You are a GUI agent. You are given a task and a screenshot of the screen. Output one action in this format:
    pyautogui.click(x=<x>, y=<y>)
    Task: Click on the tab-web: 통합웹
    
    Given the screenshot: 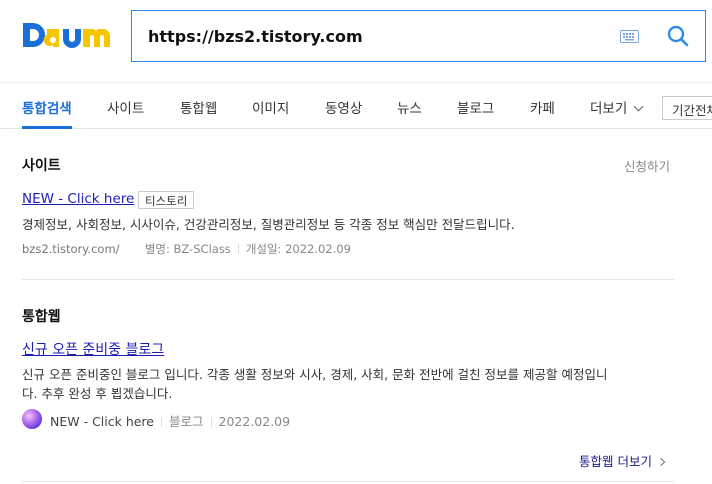 What is the action you would take?
    pyautogui.click(x=198, y=107)
    